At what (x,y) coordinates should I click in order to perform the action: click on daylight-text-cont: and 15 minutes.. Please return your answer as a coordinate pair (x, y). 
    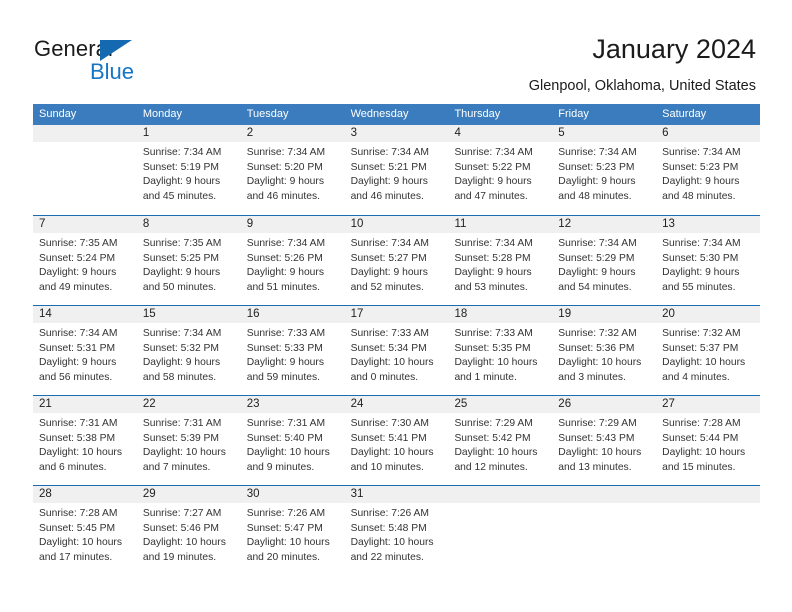
    Looking at the image, I should click on (699, 467).